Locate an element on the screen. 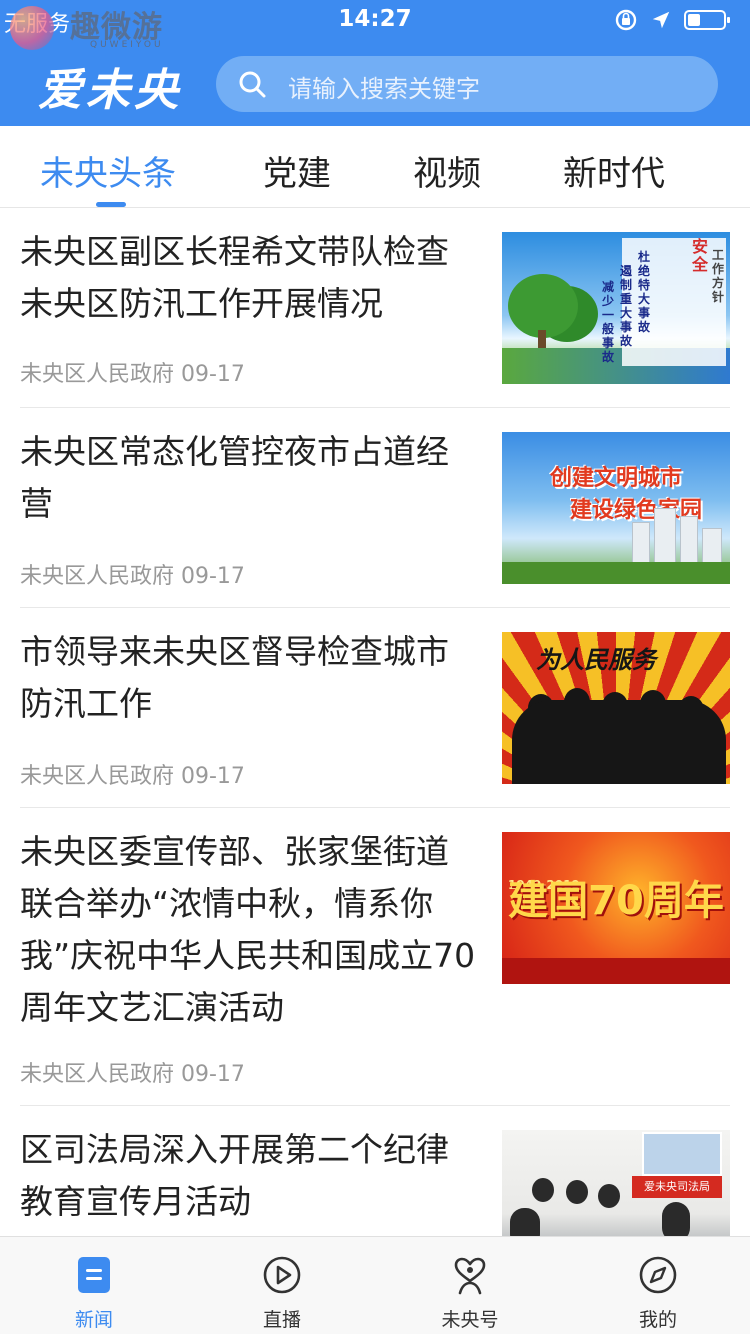 Image resolution: width=750 pixels, height=1334 pixels. nav-label: 我的 is located at coordinates (657, 1320).